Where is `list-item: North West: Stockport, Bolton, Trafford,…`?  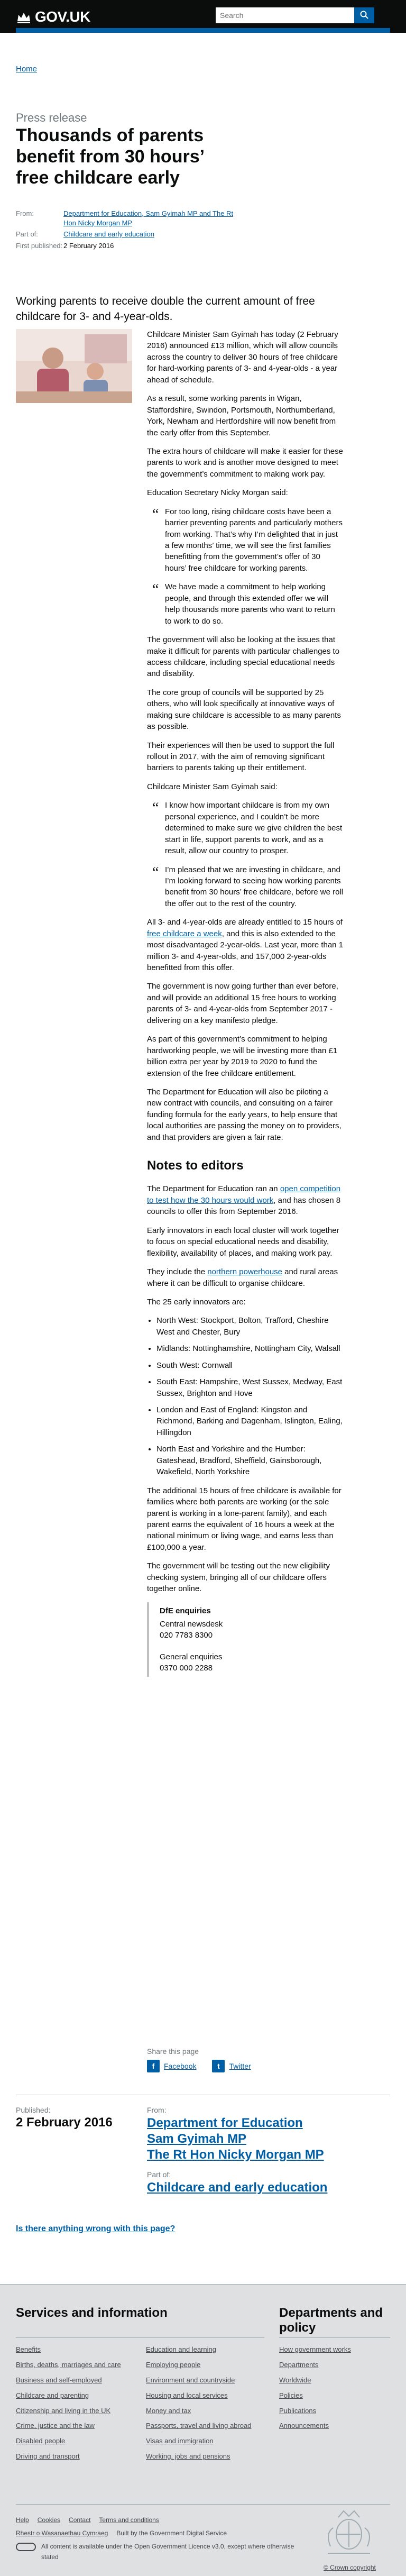 list-item: North West: Stockport, Bolton, Trafford,… is located at coordinates (250, 1326).